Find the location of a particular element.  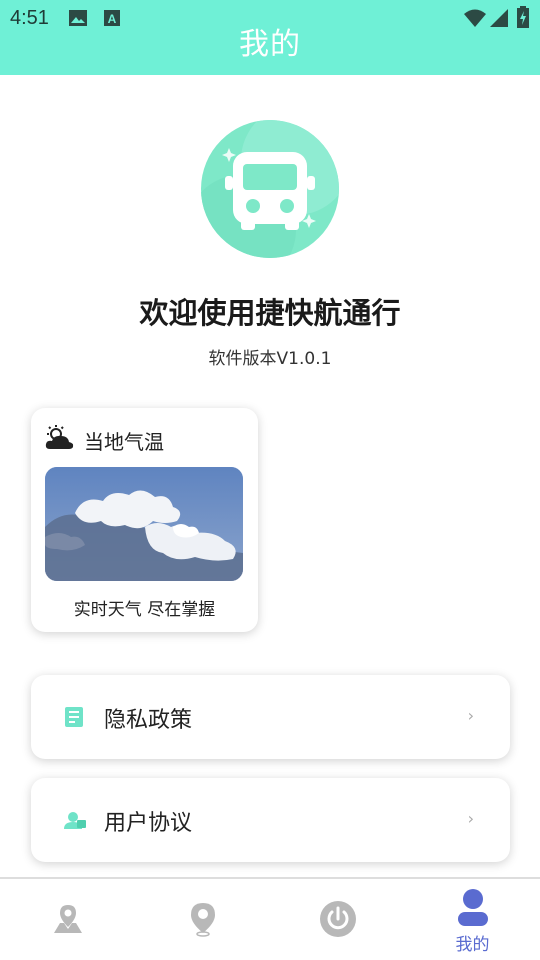

weather-card: 当地气温 实时天气 尽在掌握 is located at coordinates (144, 520).